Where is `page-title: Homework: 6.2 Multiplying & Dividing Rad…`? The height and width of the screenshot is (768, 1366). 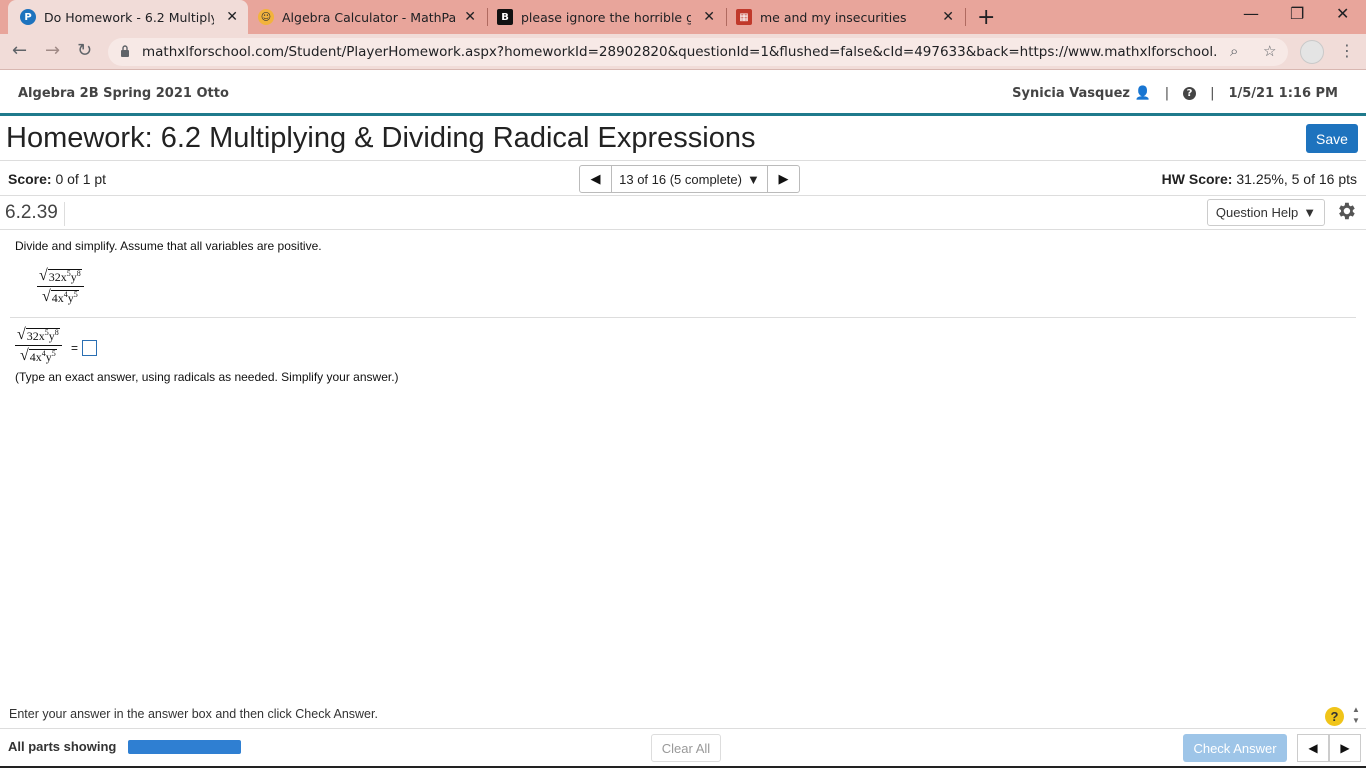
page-title: Homework: 6.2 Multiplying & Dividing Rad… is located at coordinates (381, 138).